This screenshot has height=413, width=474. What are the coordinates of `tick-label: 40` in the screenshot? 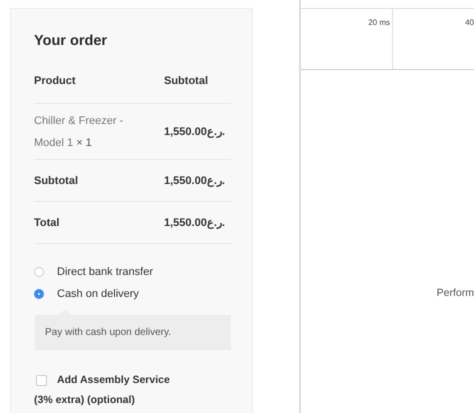 It's located at (469, 22).